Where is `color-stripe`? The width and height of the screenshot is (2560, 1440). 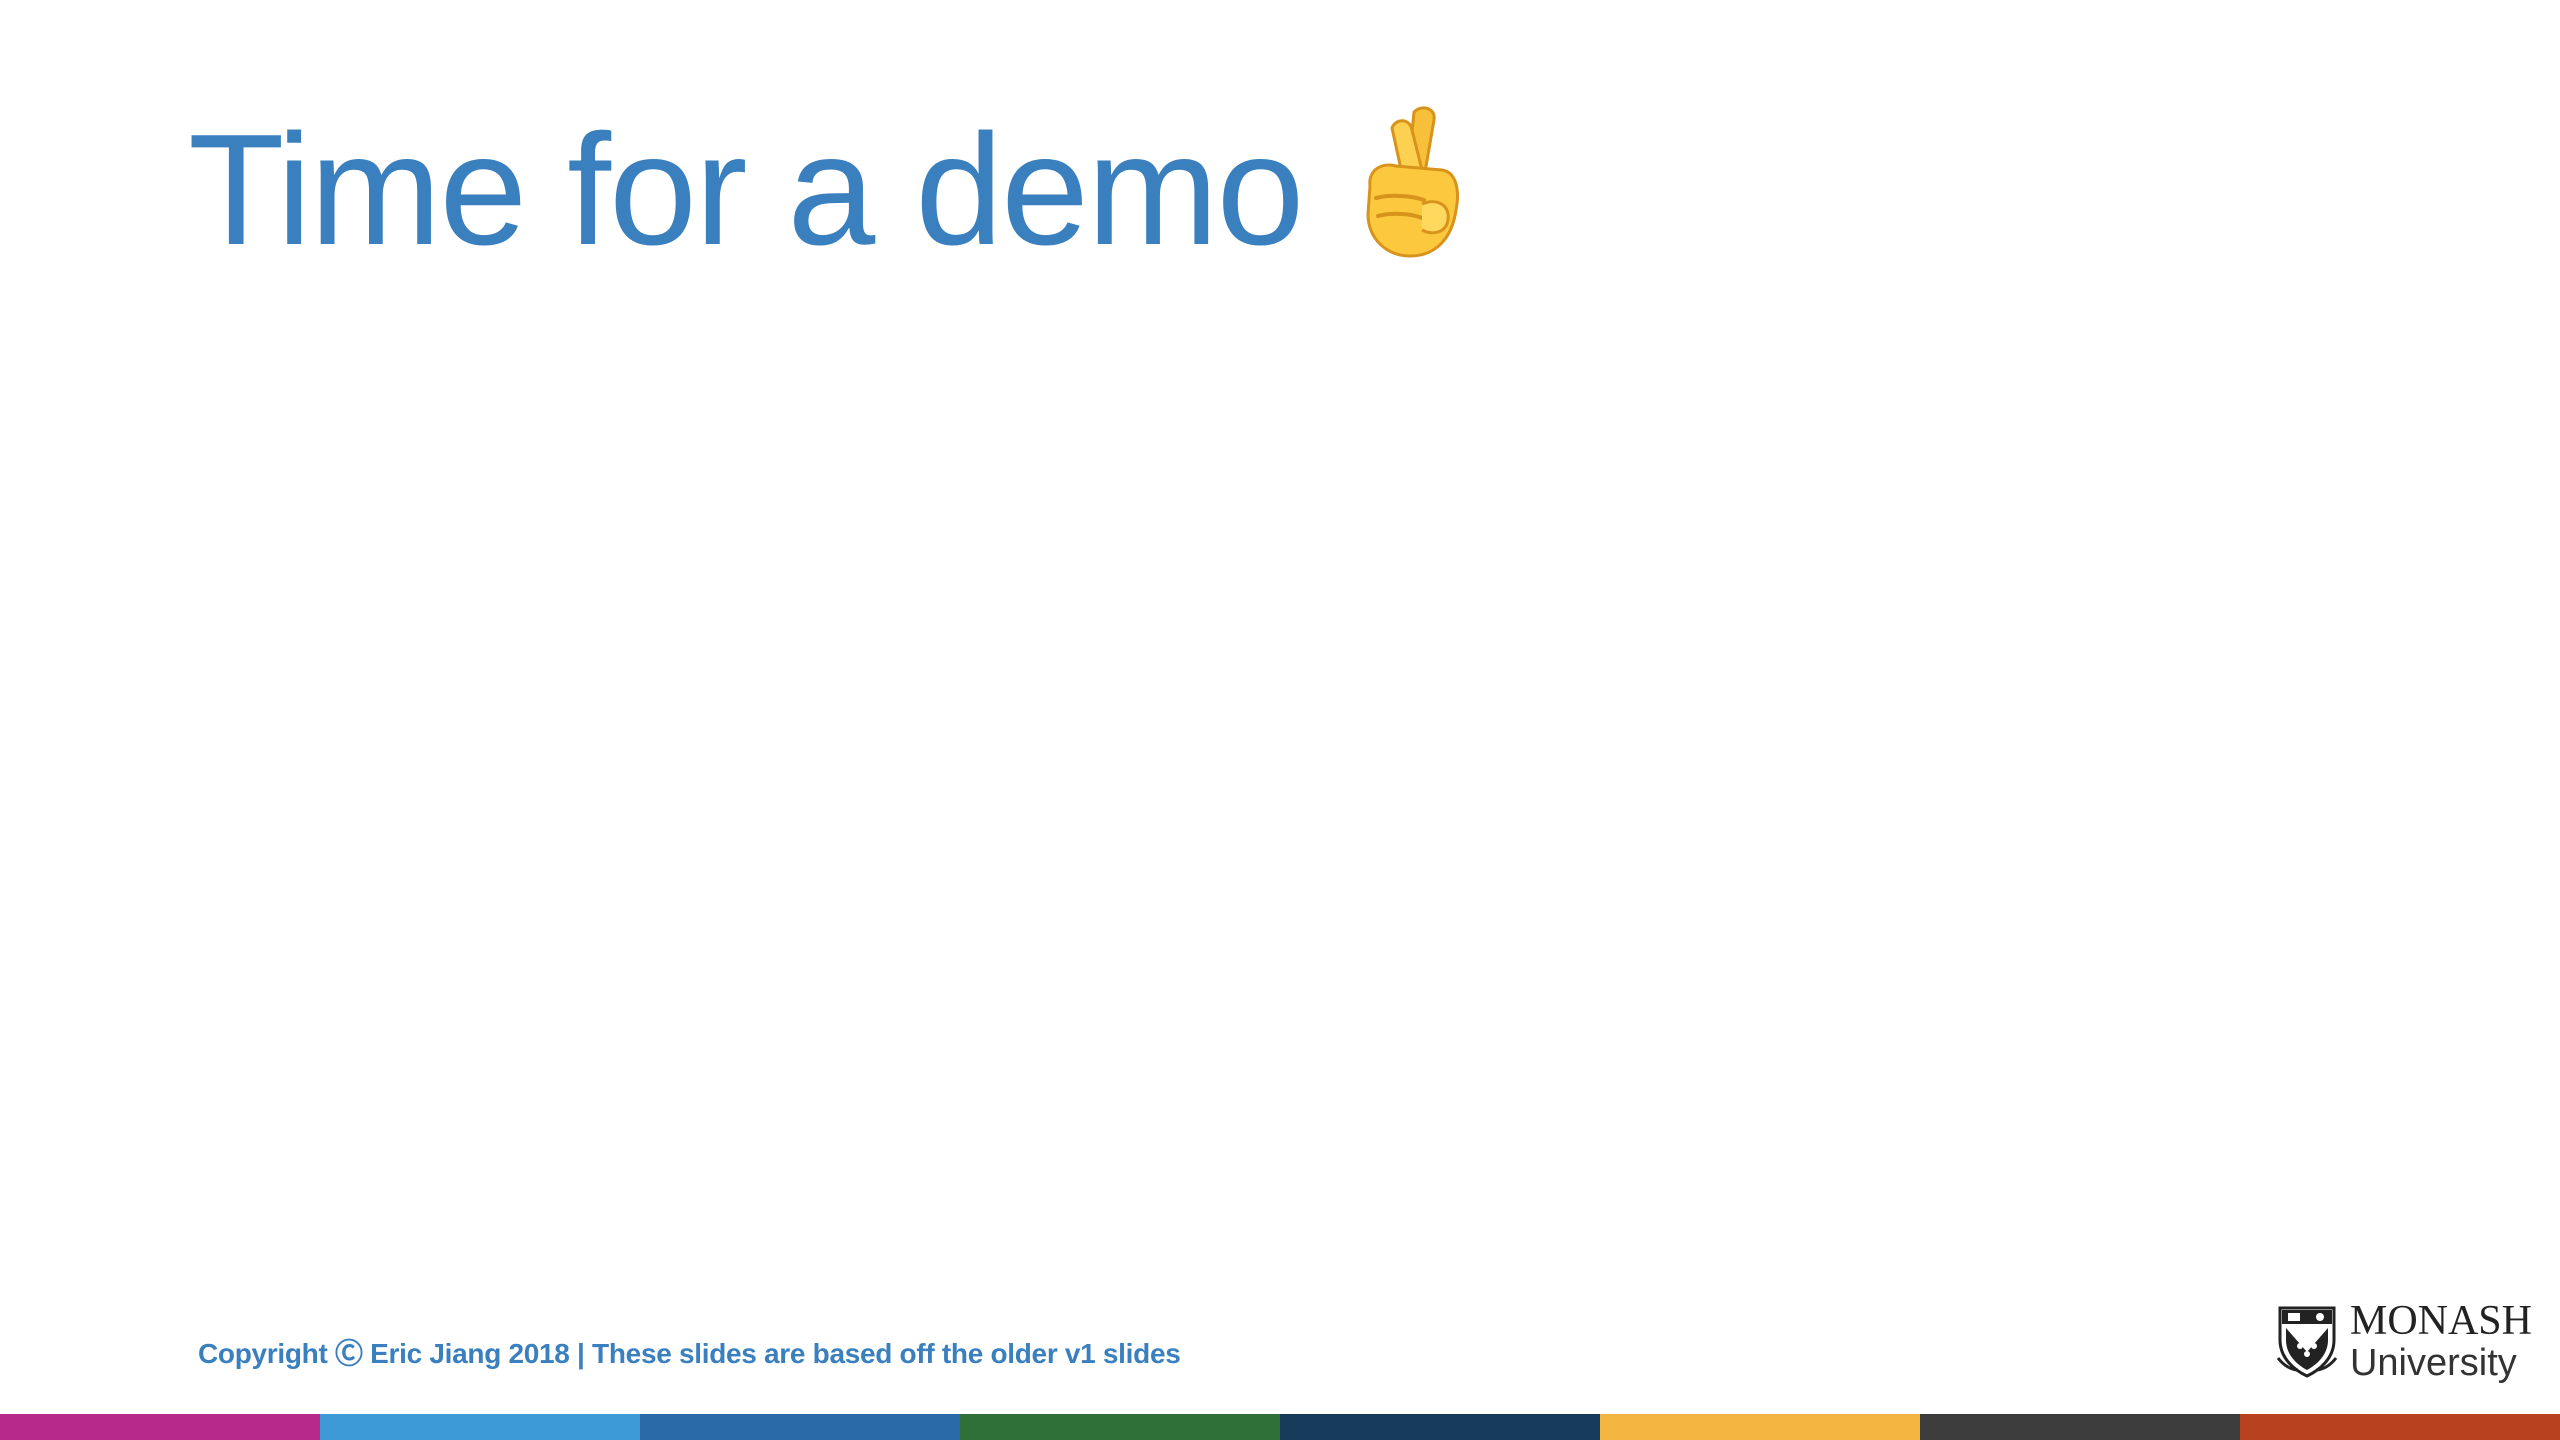
color-stripe is located at coordinates (1280, 1427).